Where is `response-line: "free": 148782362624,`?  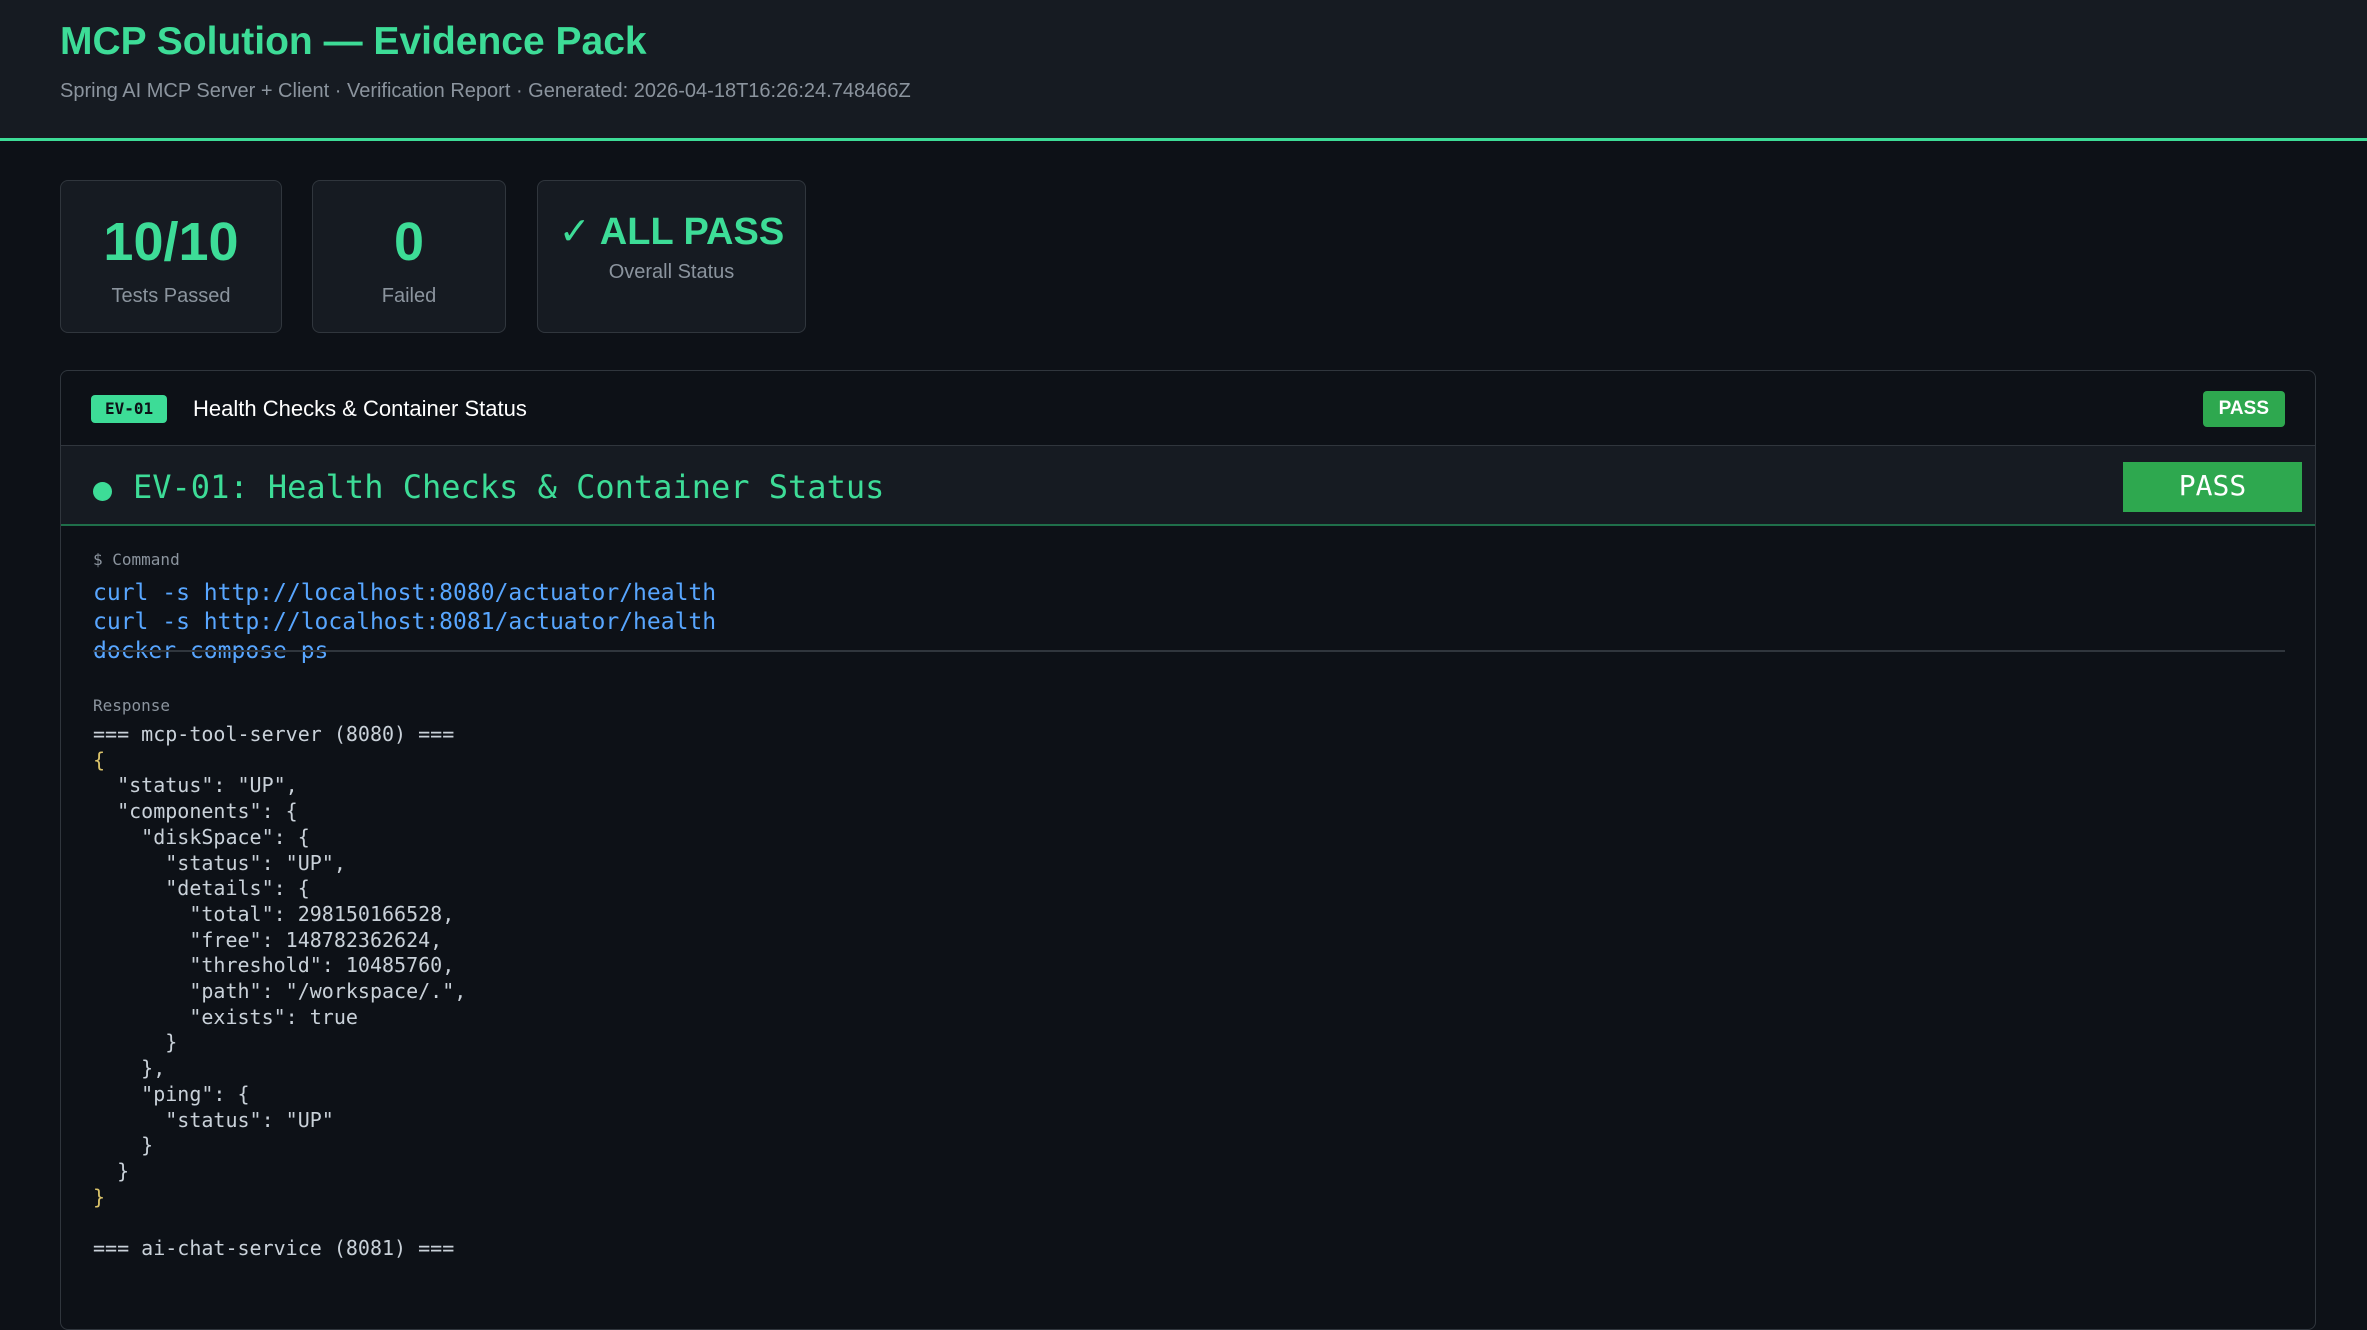 response-line: "free": 148782362624, is located at coordinates (268, 939).